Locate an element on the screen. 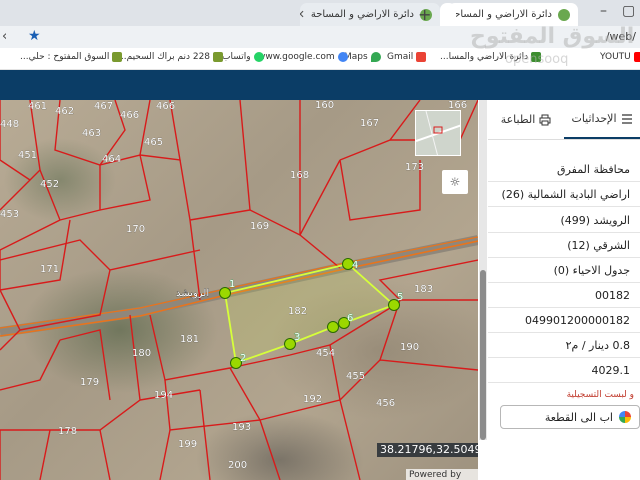 The image size is (640, 480). parcel-number: 456 is located at coordinates (385, 403).